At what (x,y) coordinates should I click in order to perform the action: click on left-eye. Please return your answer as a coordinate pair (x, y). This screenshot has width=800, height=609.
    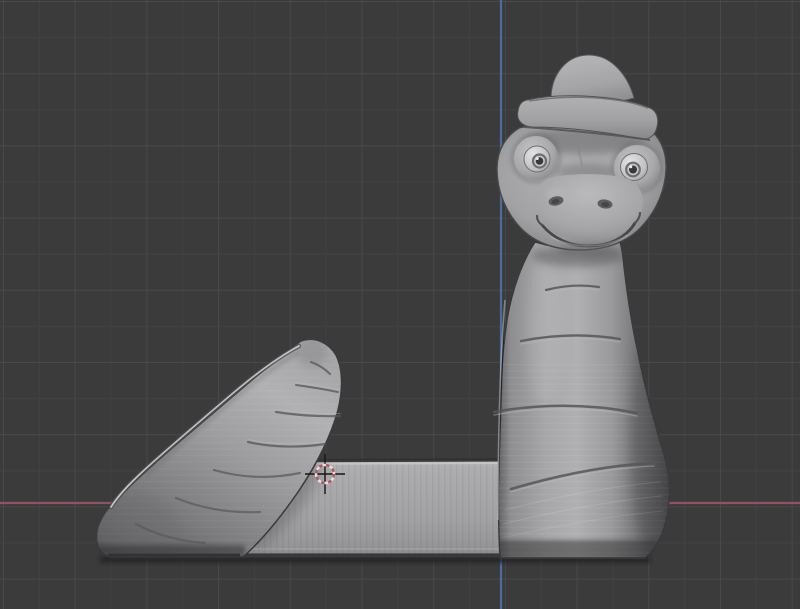
    Looking at the image, I should click on (536, 158).